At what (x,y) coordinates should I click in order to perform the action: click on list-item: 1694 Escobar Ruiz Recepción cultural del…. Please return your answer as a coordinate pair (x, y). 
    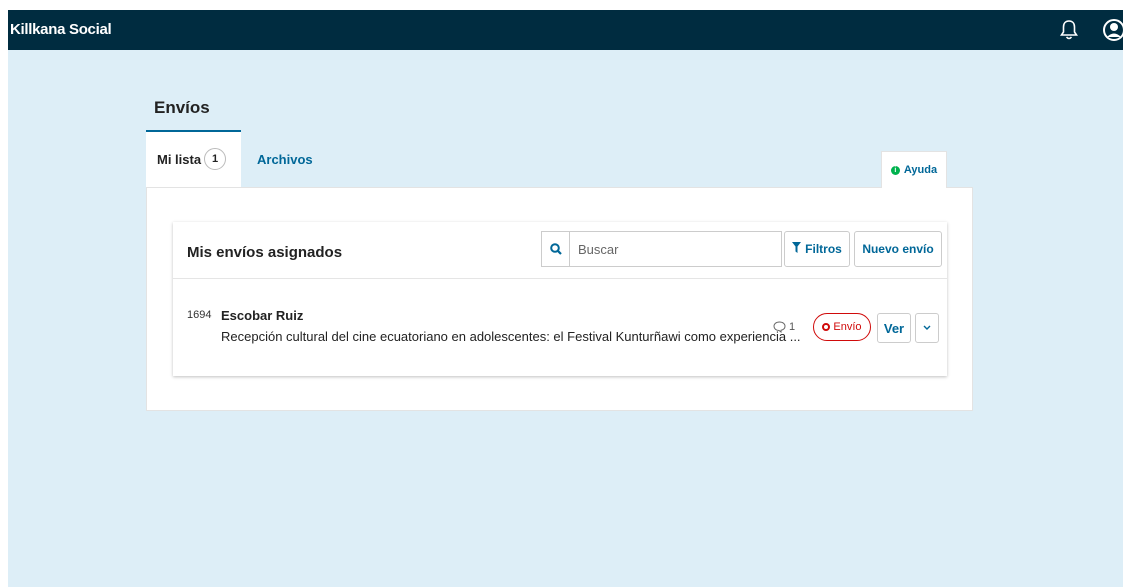
    Looking at the image, I should click on (560, 327).